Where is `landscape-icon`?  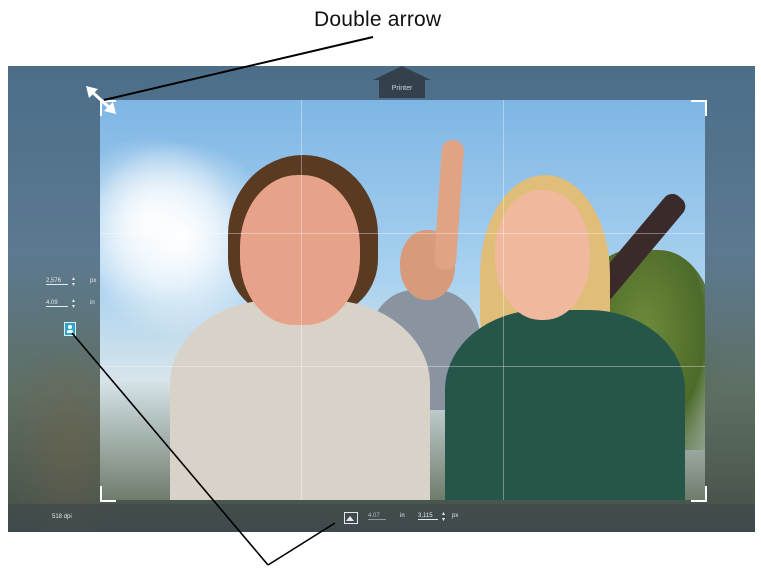 landscape-icon is located at coordinates (350, 518).